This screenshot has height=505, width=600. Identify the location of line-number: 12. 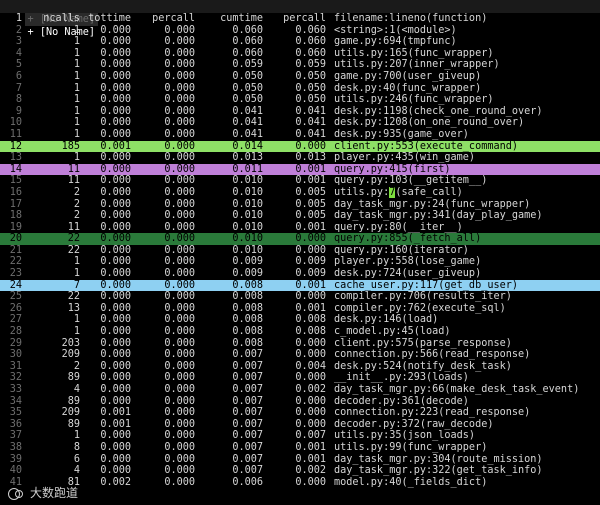
(15, 146).